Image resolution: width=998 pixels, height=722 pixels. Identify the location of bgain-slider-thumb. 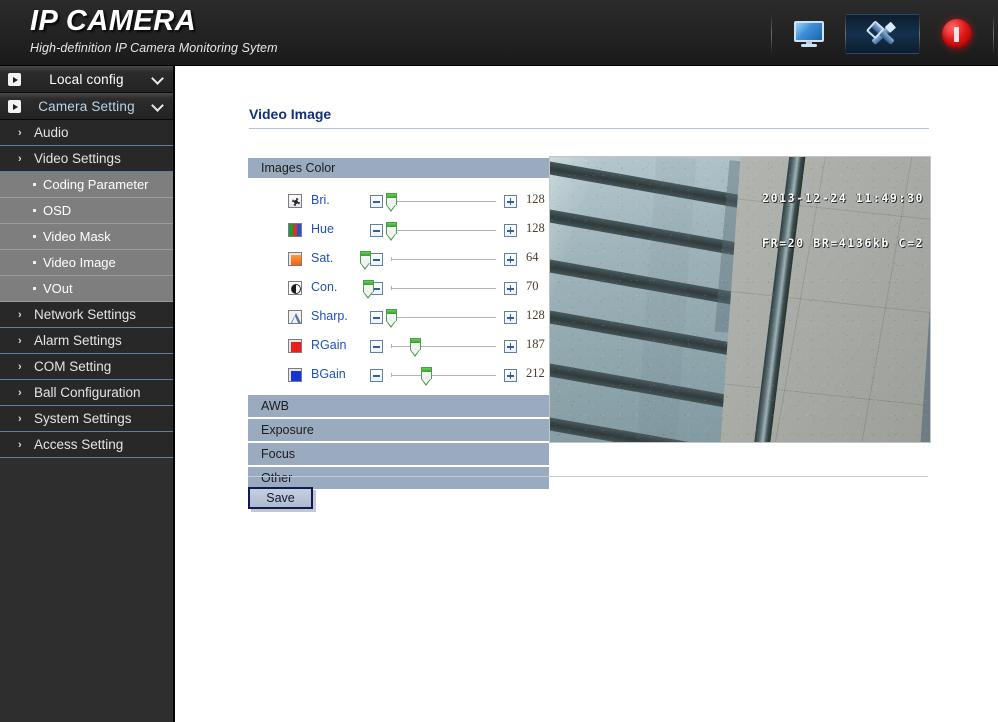
(426, 376).